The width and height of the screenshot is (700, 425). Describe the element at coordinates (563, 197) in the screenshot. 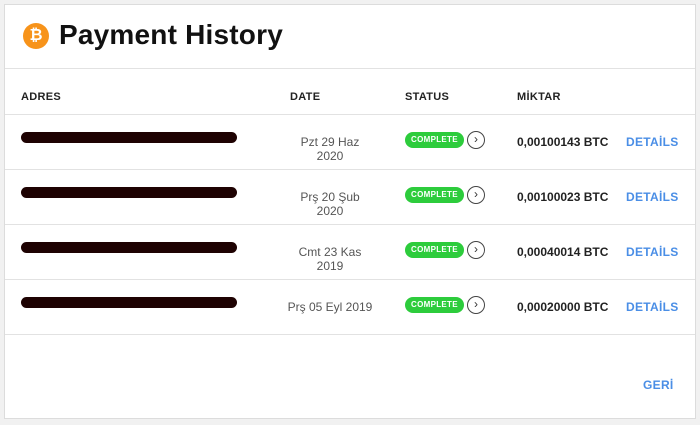

I see `row-amount: 0,00100023 BTC` at that location.